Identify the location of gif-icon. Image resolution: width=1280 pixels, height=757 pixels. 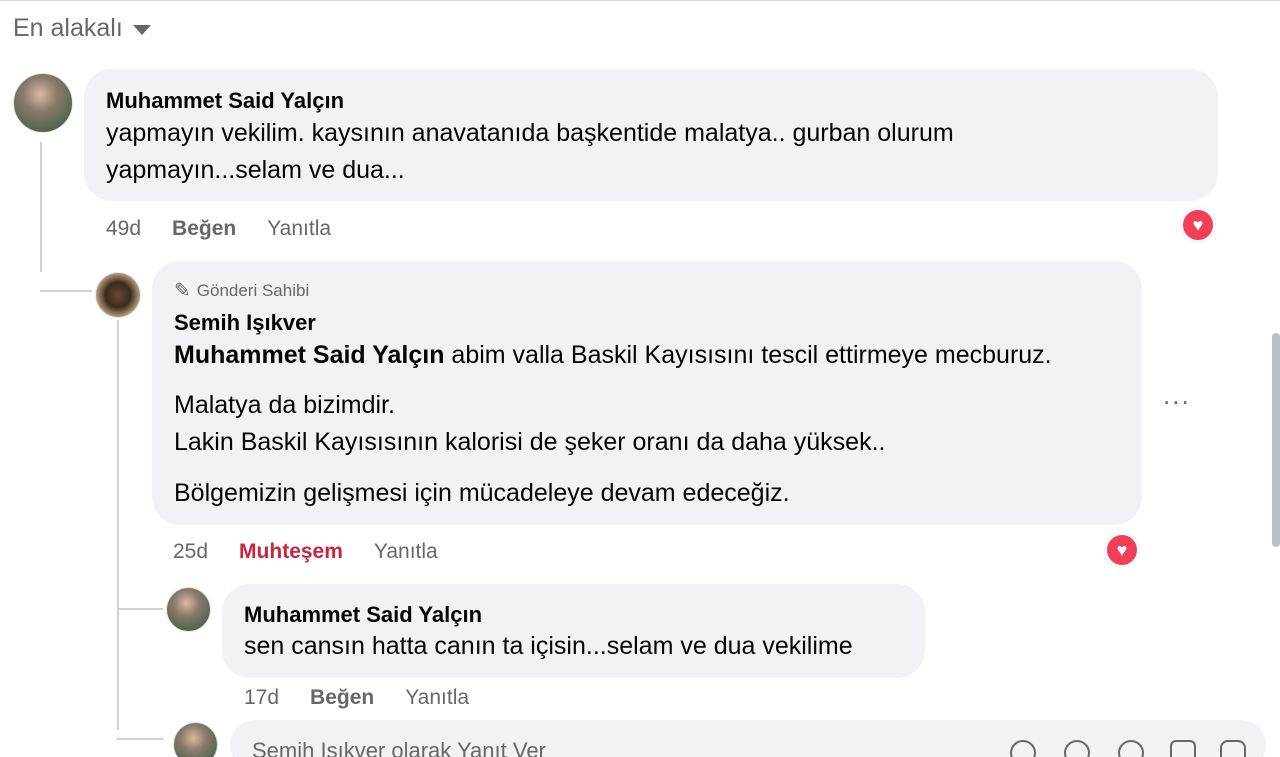
(1183, 748).